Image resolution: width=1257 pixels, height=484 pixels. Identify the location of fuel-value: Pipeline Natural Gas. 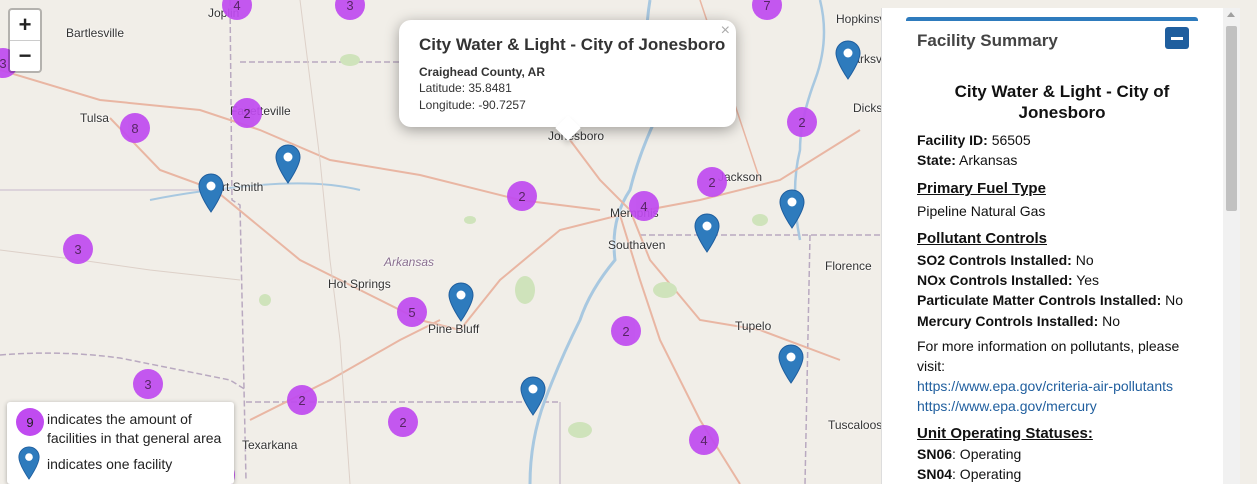
(981, 211).